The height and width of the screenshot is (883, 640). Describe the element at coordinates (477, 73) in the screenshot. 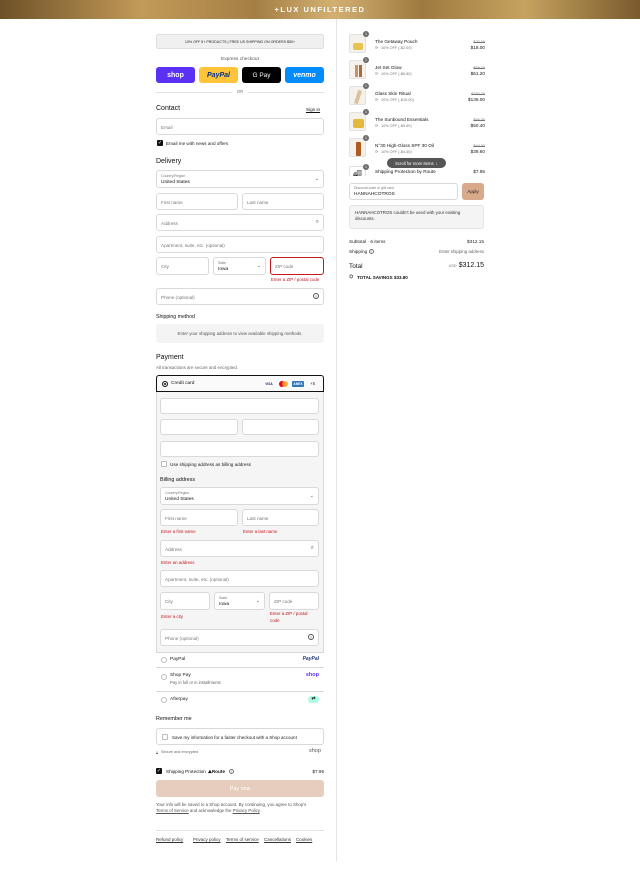

I see `product-price: $61.20` at that location.